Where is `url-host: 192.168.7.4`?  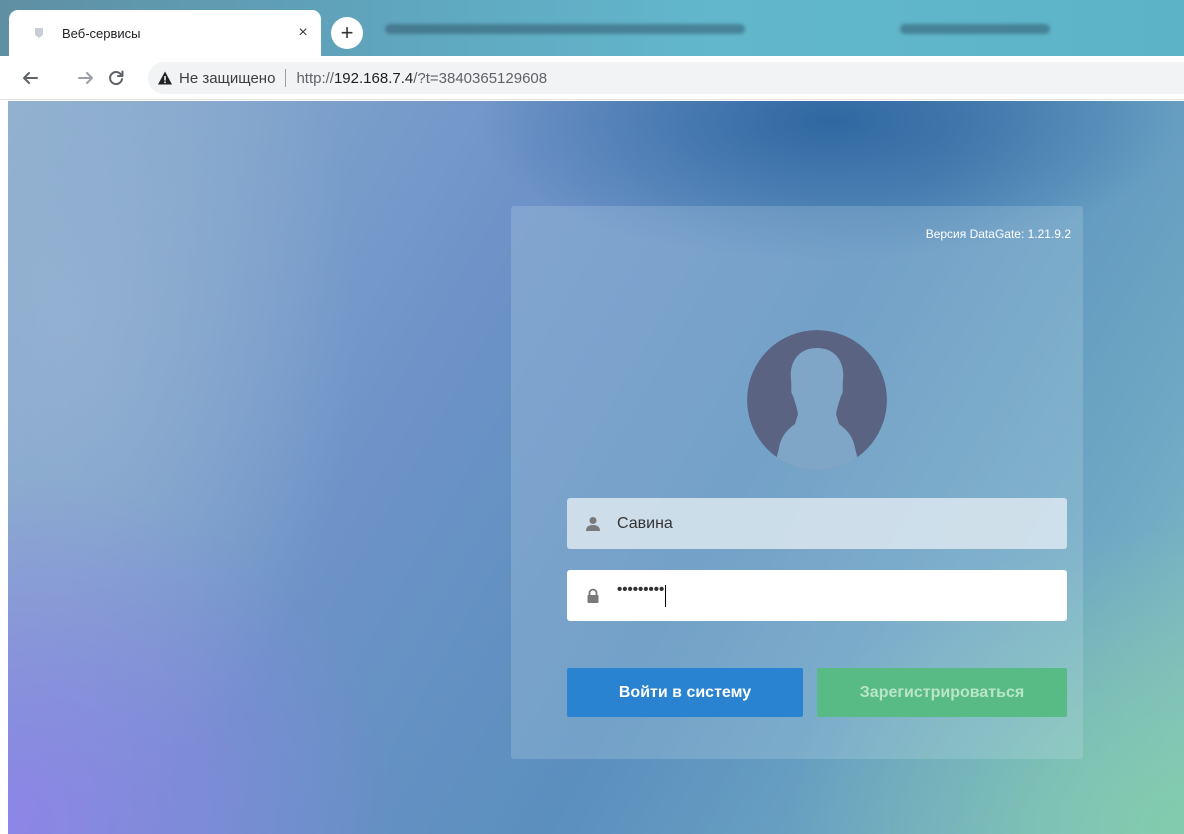
url-host: 192.168.7.4 is located at coordinates (373, 78).